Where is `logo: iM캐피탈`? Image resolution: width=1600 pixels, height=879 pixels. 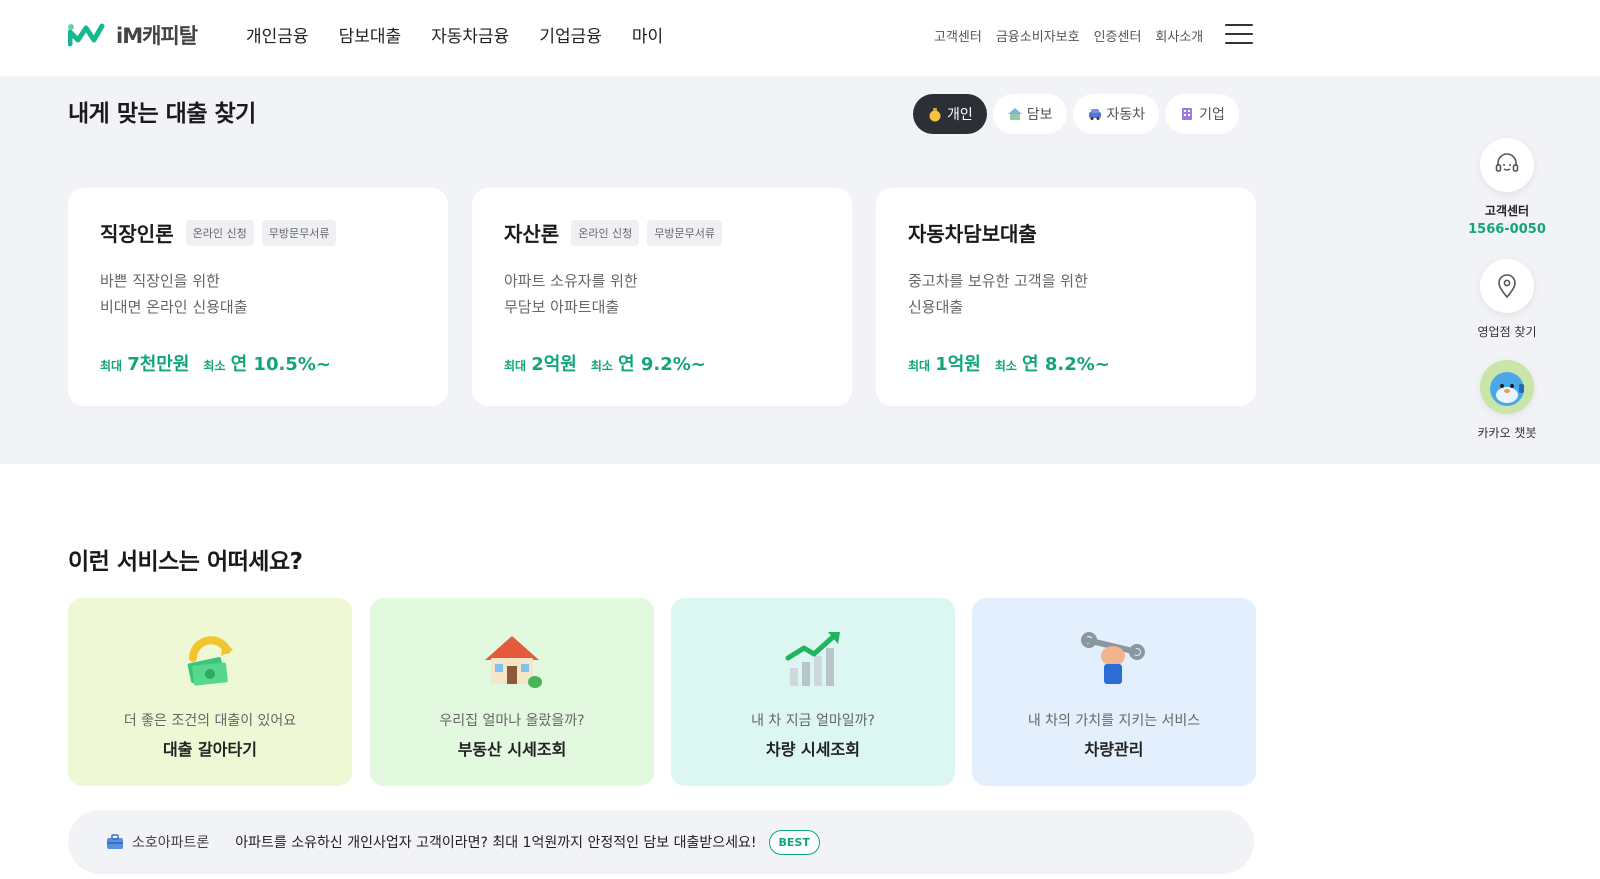
logo: iM캐피탈 is located at coordinates (133, 35).